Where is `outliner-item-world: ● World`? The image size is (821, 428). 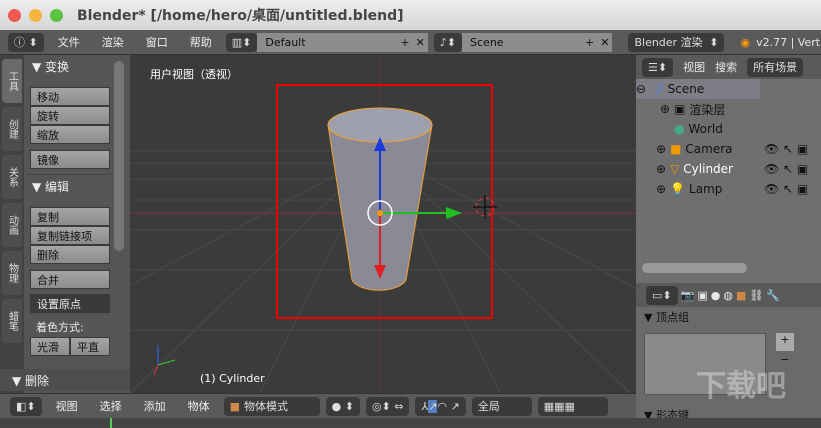
outliner-item-world: ● World is located at coordinates (728, 129).